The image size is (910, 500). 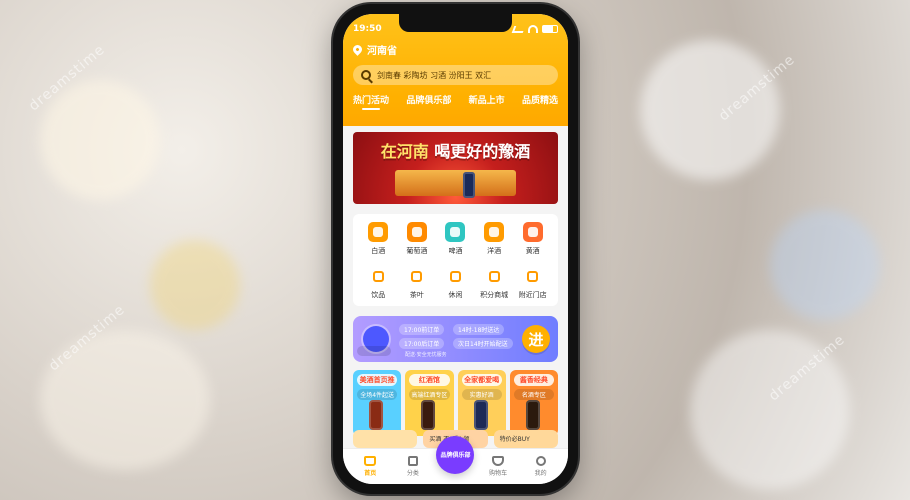 I want to click on tab-home: 首页, so click(x=370, y=466).